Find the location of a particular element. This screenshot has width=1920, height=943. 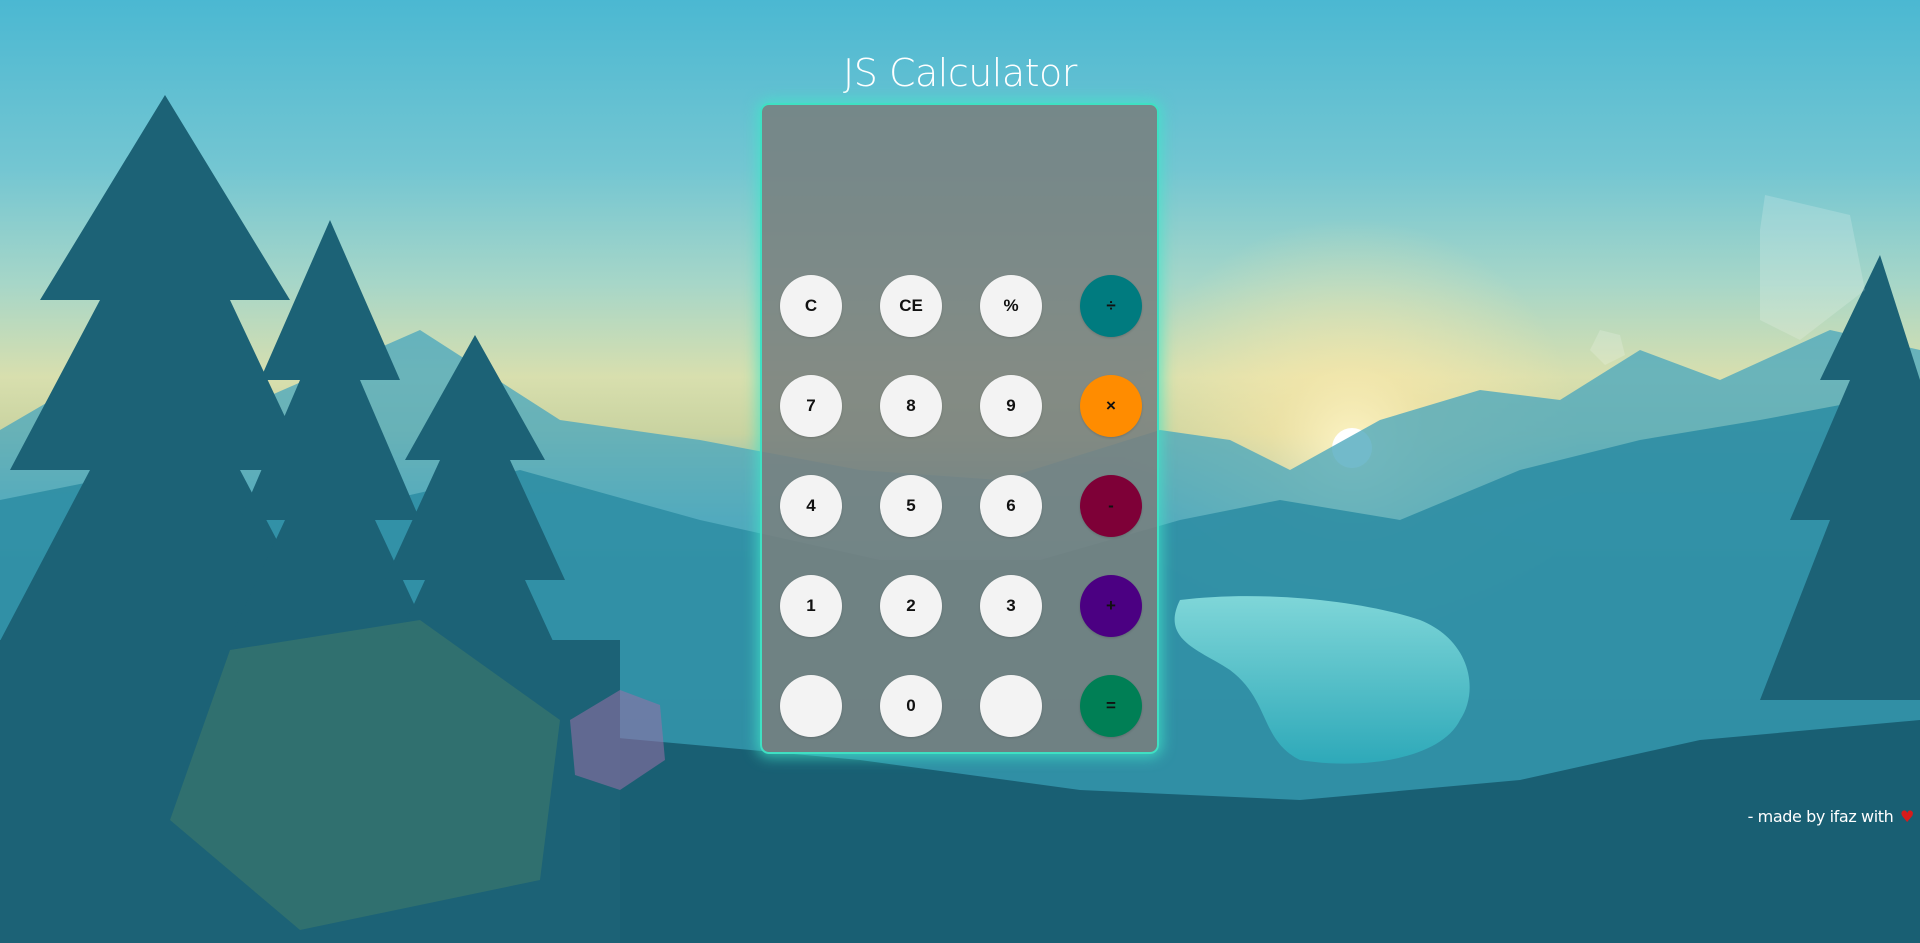

subtract-button: - is located at coordinates (1111, 506).